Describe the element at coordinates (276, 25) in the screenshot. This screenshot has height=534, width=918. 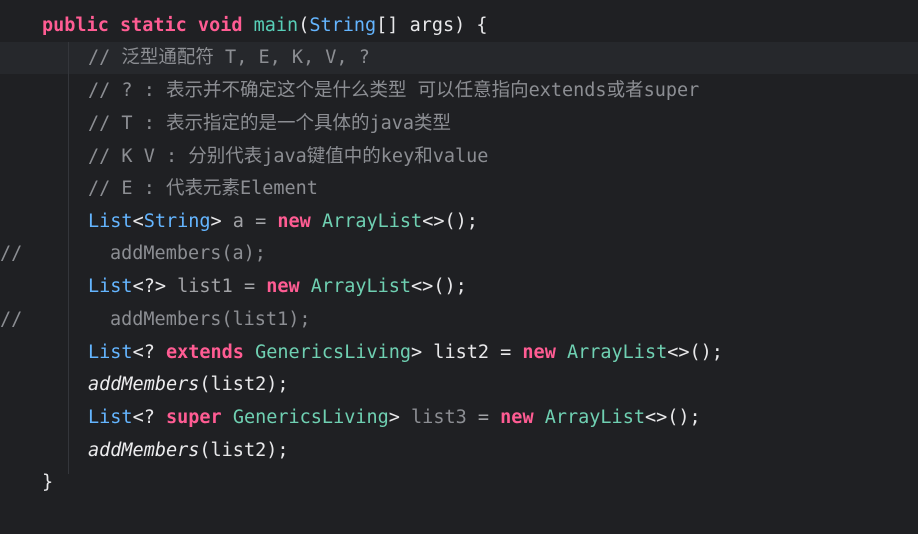
I see `method-name: main` at that location.